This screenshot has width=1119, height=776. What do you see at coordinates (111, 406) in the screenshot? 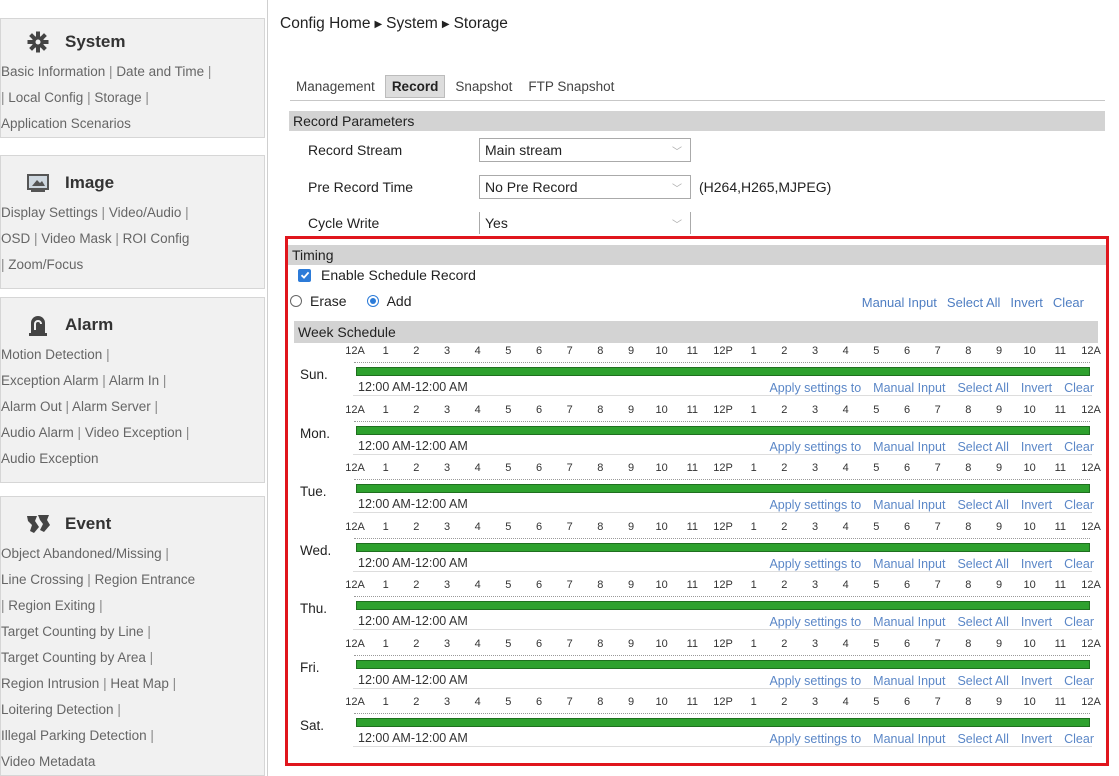
I see `sidebar-link-alarm-server: Alarm Server` at bounding box center [111, 406].